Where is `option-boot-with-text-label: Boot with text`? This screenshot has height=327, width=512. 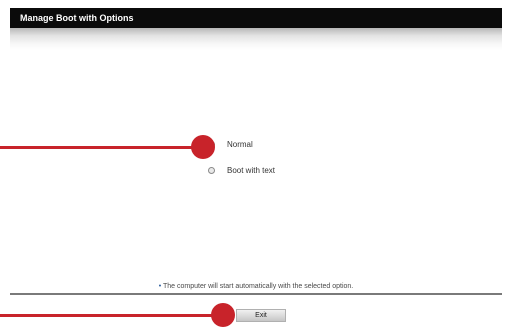
option-boot-with-text-label: Boot with text is located at coordinates (251, 170).